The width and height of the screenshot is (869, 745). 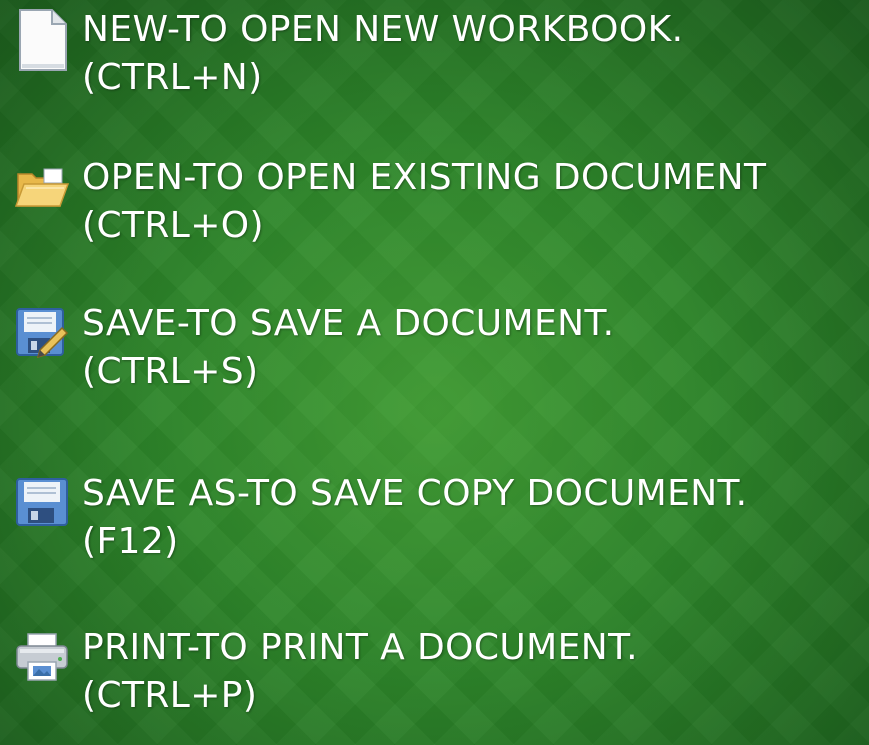 I want to click on item-text: NEW-TO OPEN NEW WORKBOOK. (CTRL+N), so click(x=383, y=54).